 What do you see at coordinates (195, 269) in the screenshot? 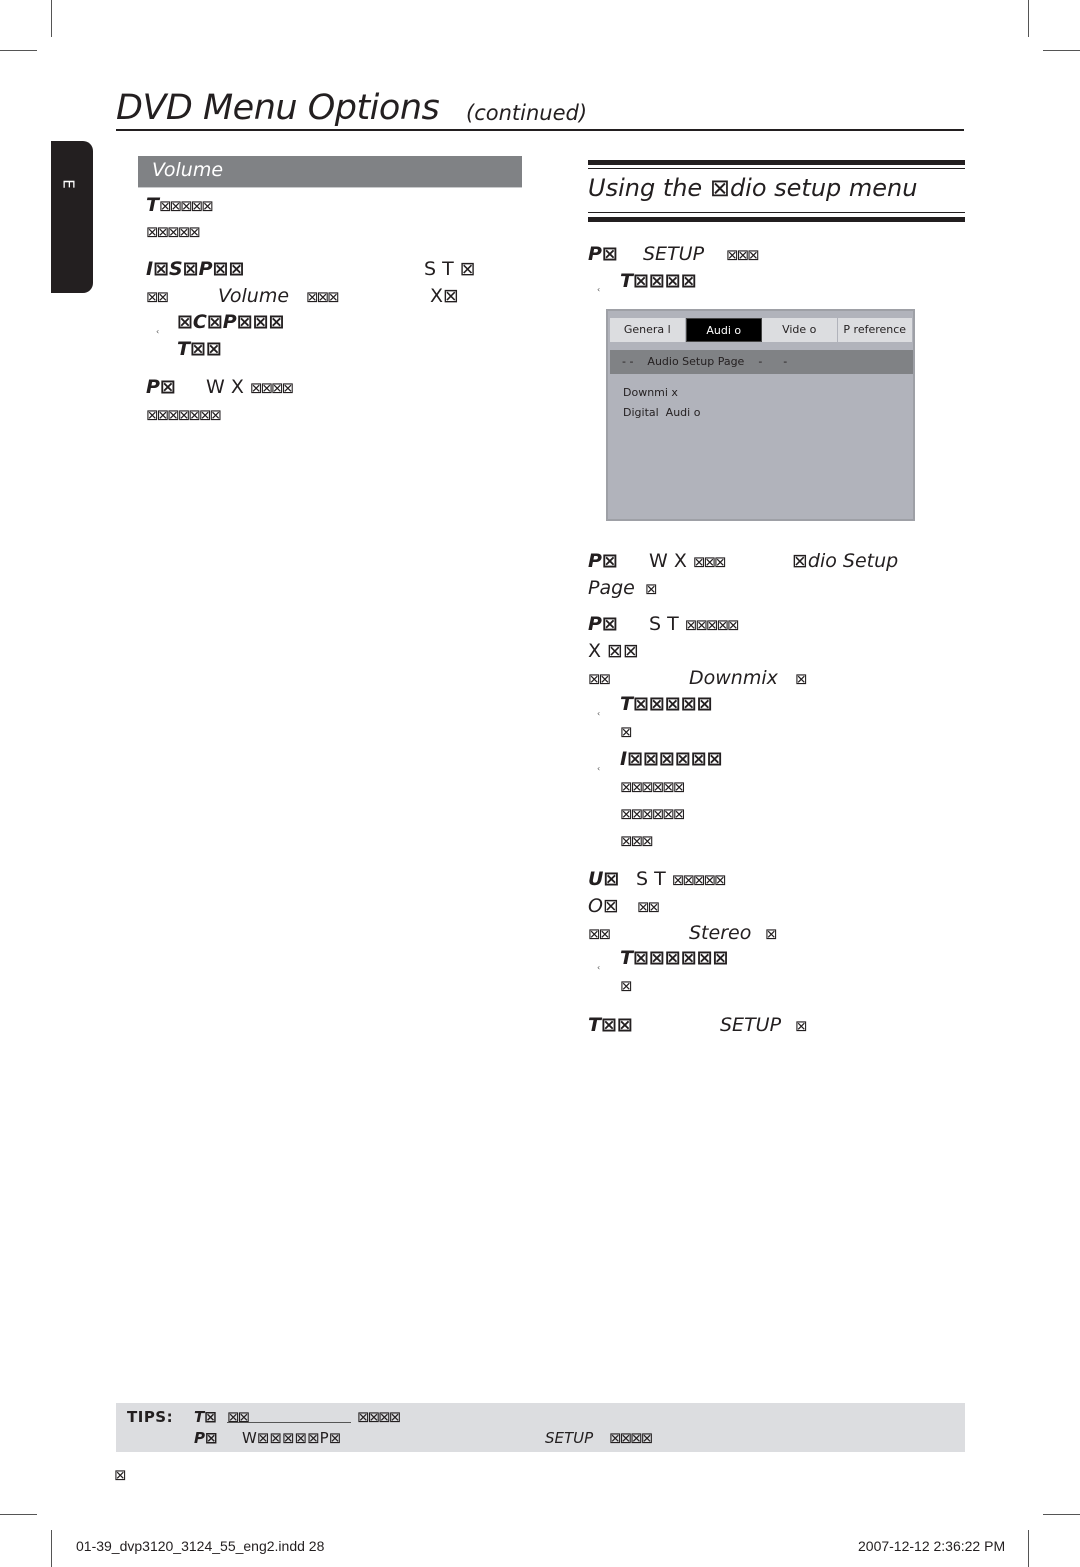
I see `volume-para2-line1: I⊠S⊠P⊠⊠` at bounding box center [195, 269].